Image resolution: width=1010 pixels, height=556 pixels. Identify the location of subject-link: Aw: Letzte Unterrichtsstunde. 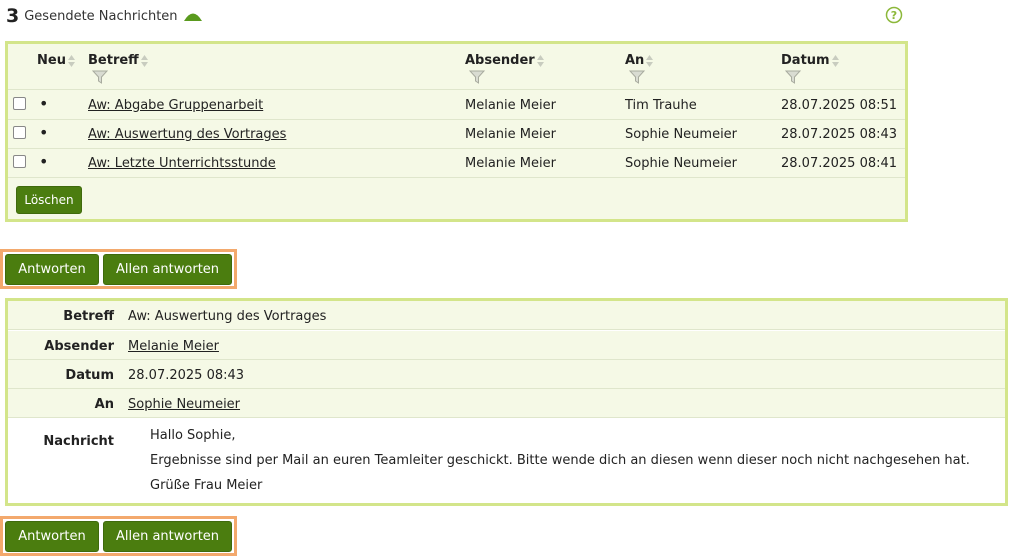
(182, 163).